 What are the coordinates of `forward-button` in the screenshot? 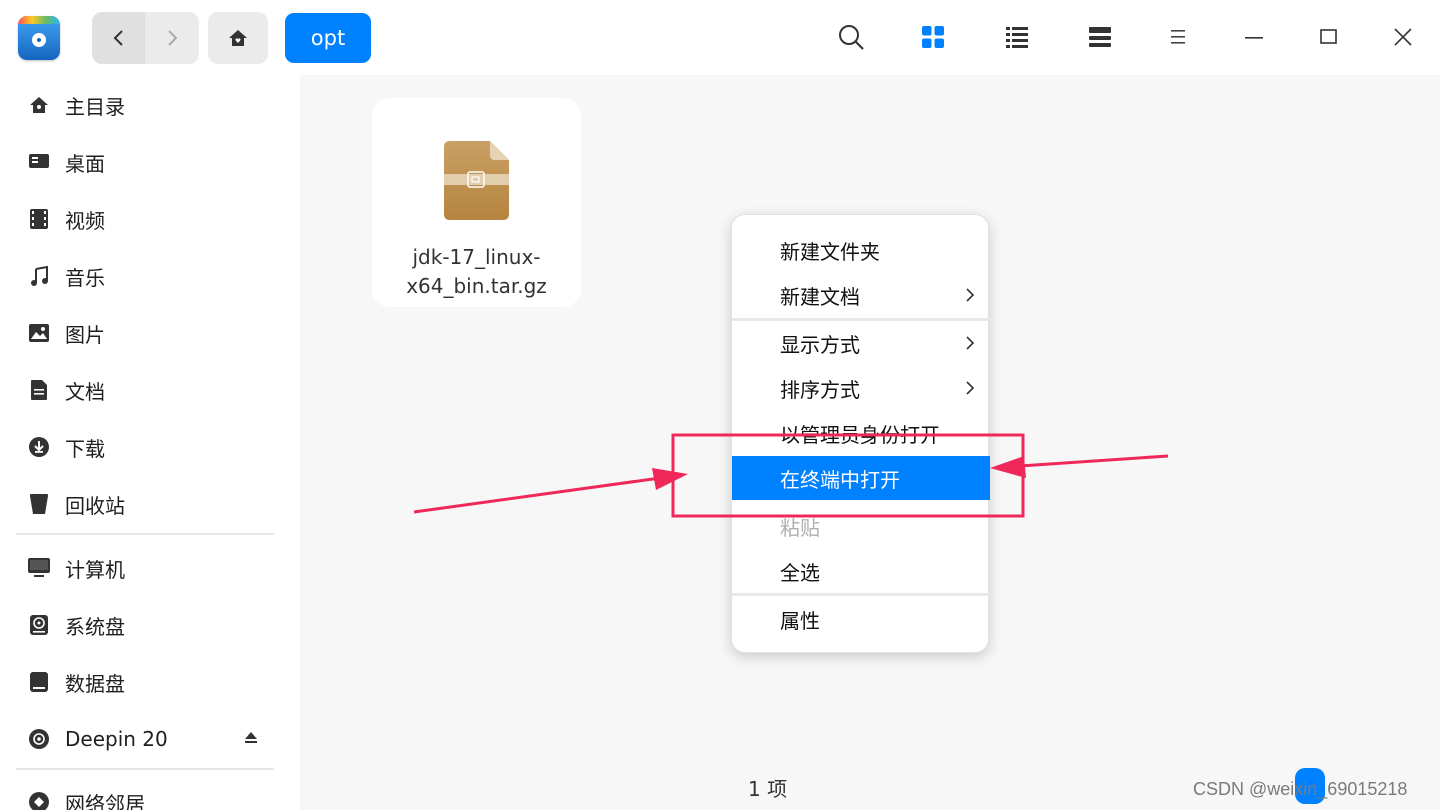 It's located at (171, 38).